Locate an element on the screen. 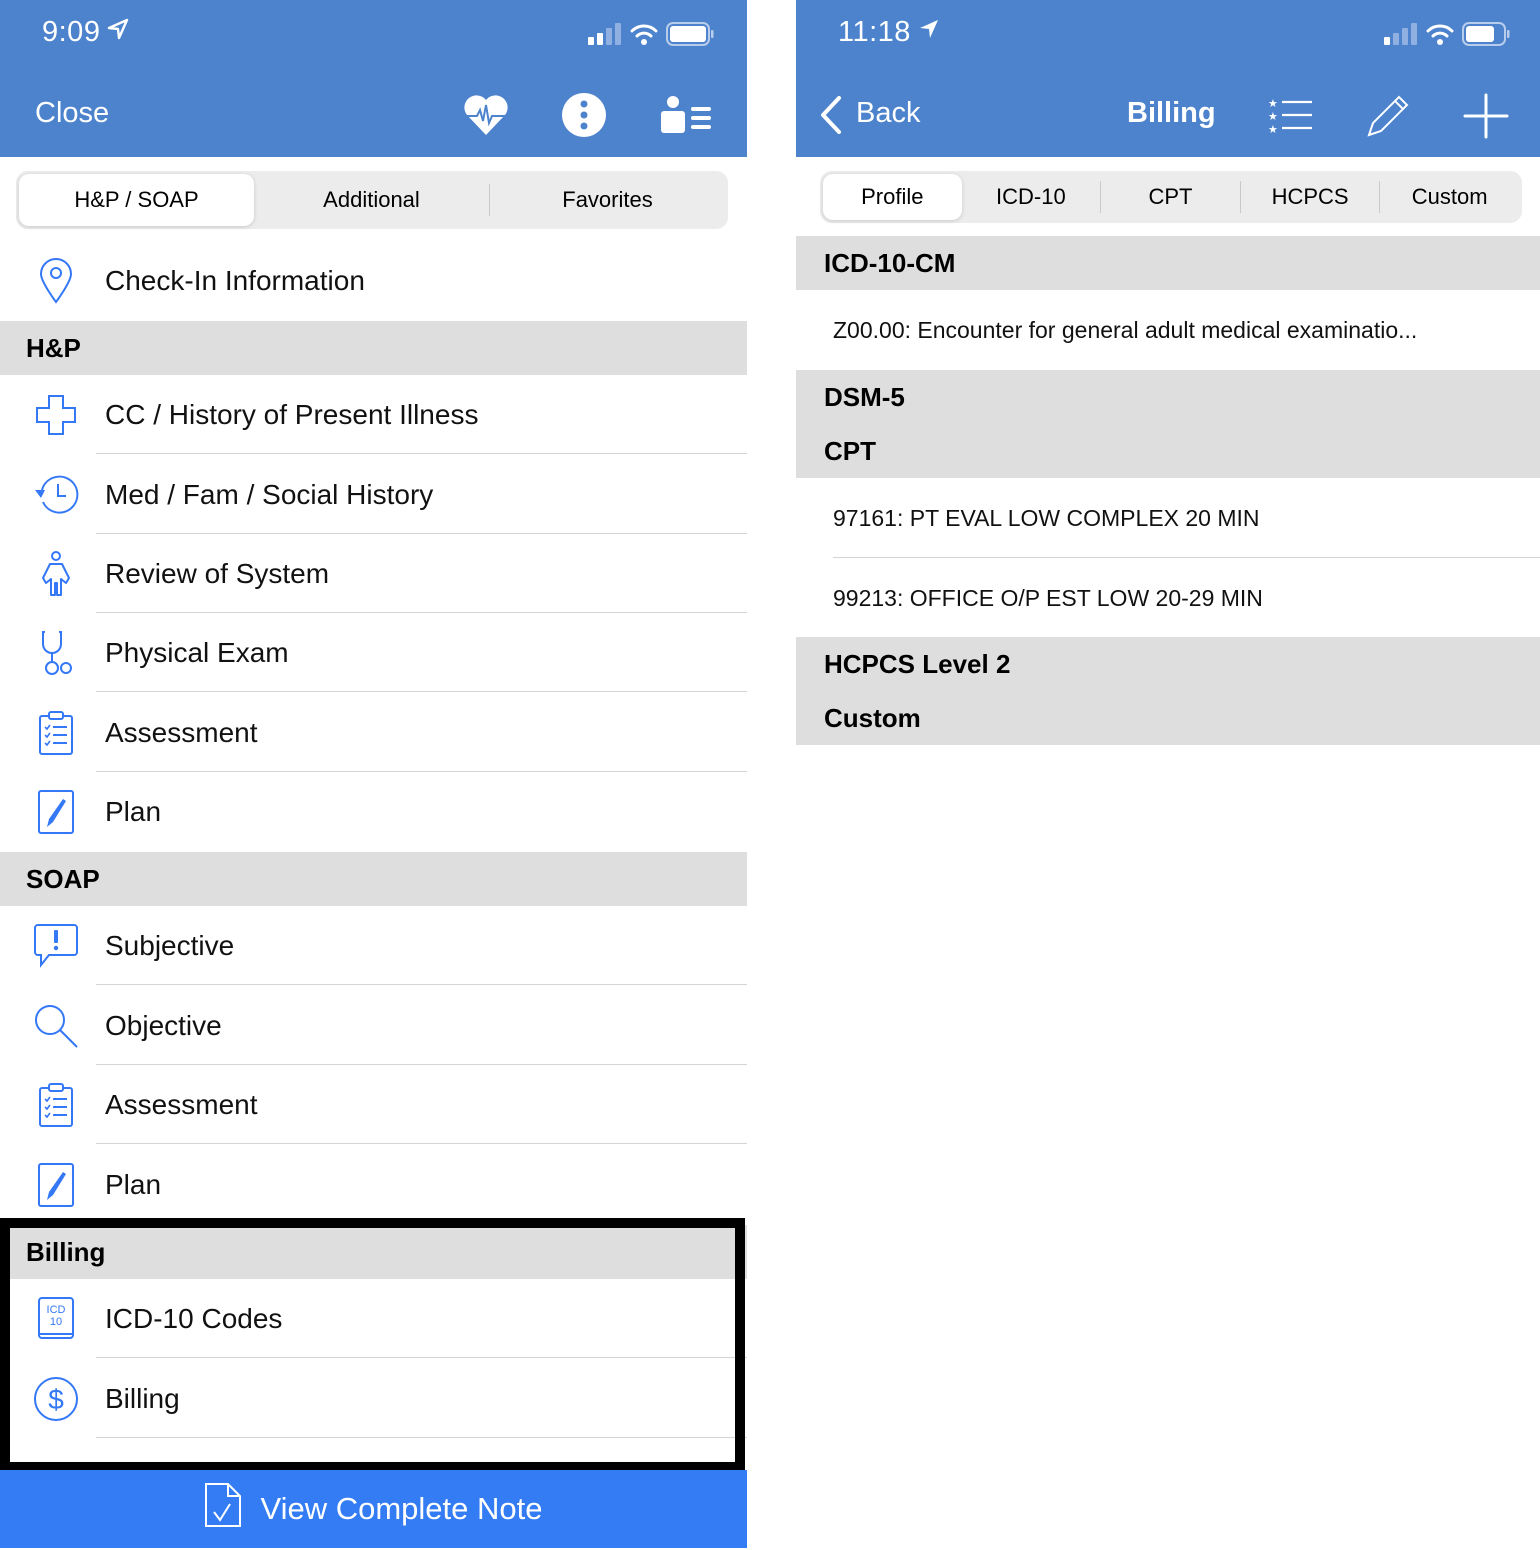  section-tabs: H&P / SOAP Additional Favorites is located at coordinates (372, 200).